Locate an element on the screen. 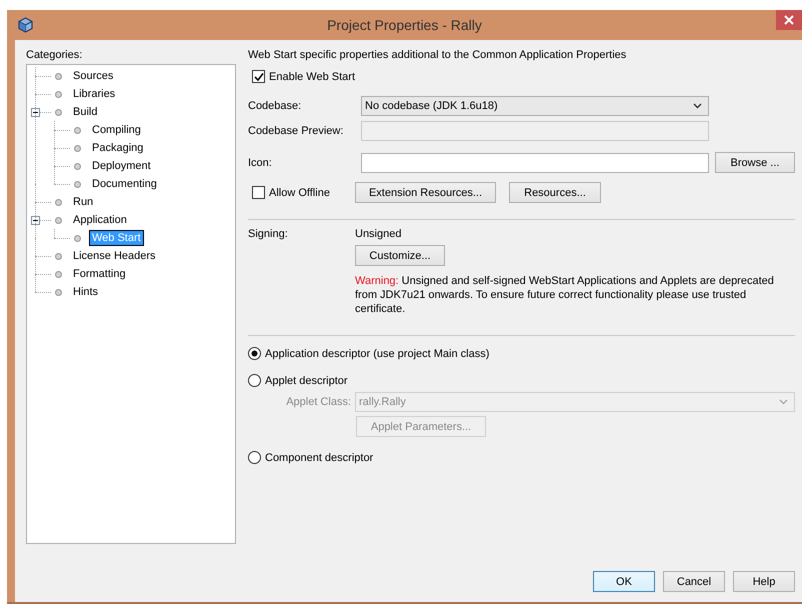 The image size is (802, 604). cube-icon is located at coordinates (25, 25).